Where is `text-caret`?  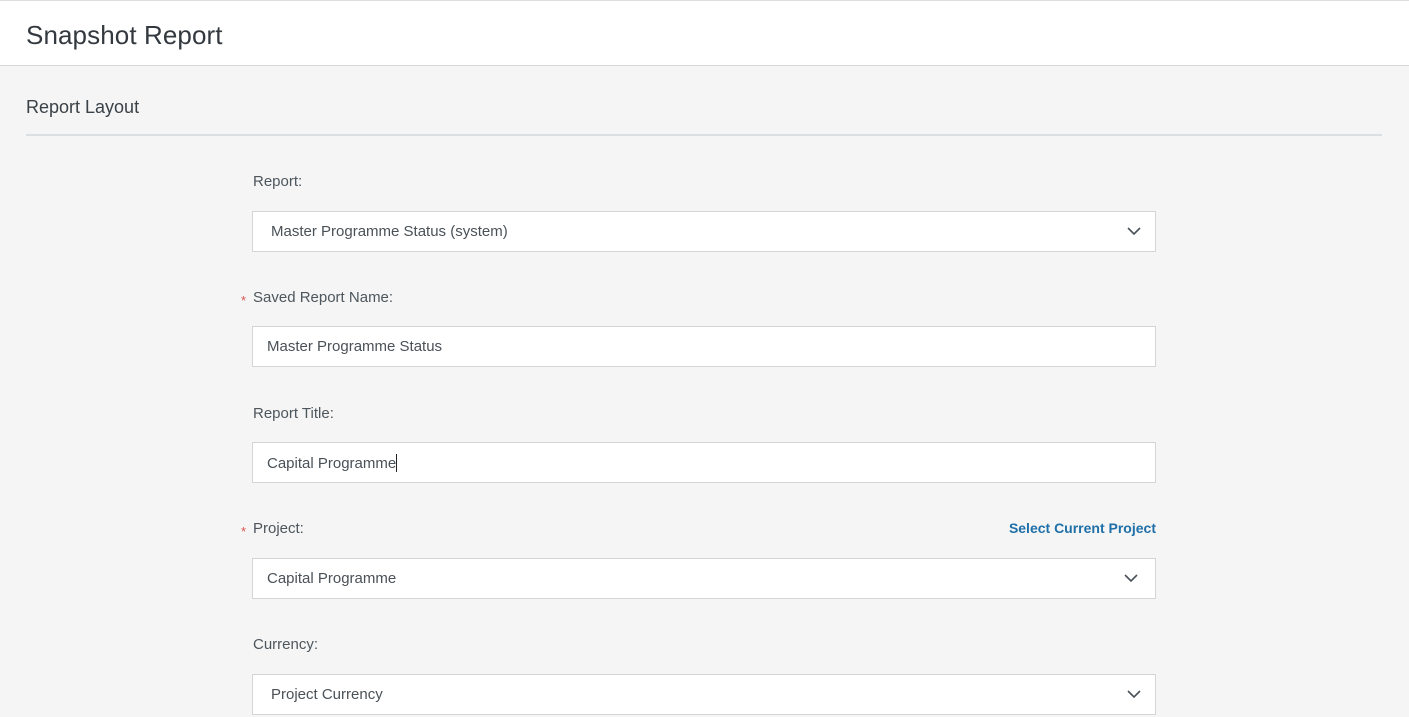
text-caret is located at coordinates (397, 463).